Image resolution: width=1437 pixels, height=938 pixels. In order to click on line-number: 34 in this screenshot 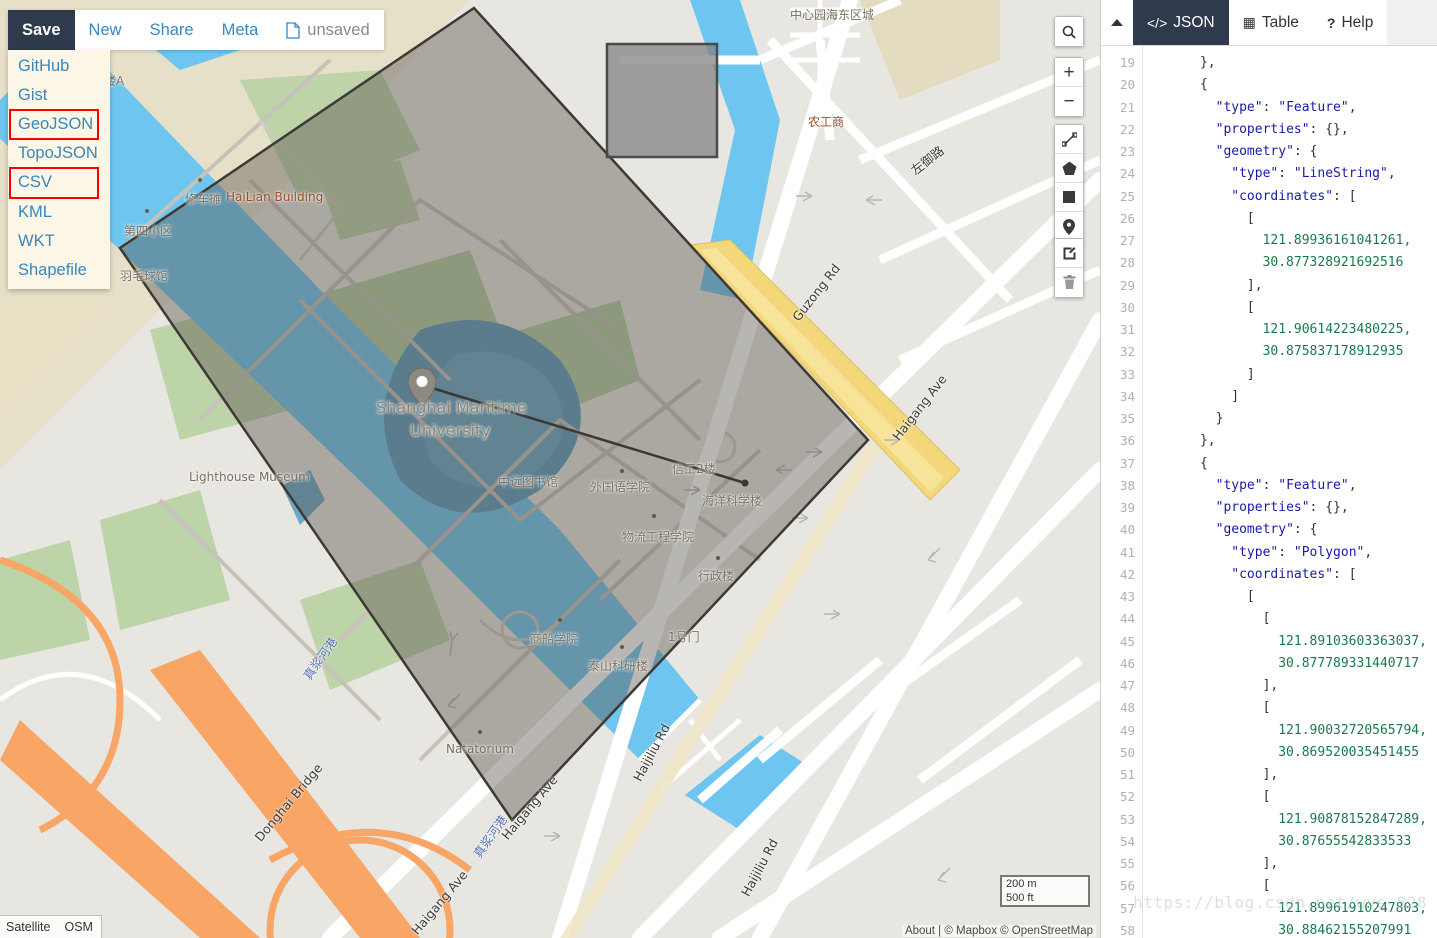, I will do `click(1127, 396)`.